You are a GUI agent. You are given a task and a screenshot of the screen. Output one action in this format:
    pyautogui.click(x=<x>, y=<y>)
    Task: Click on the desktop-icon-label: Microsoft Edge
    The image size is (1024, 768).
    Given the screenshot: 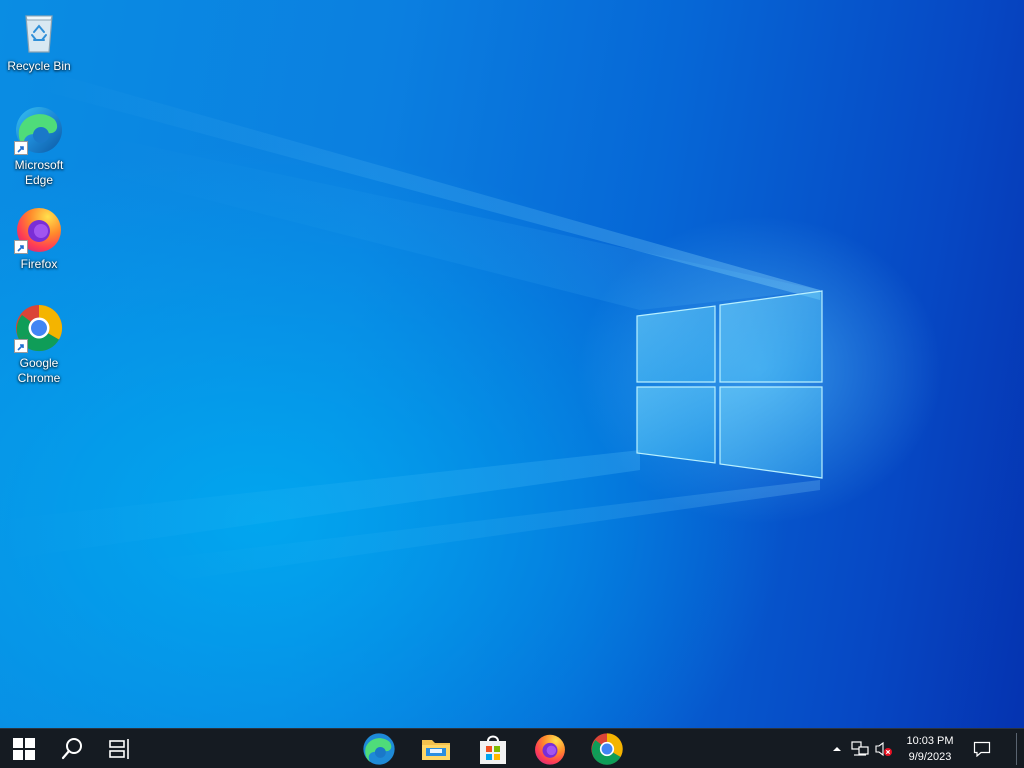 What is the action you would take?
    pyautogui.click(x=39, y=172)
    